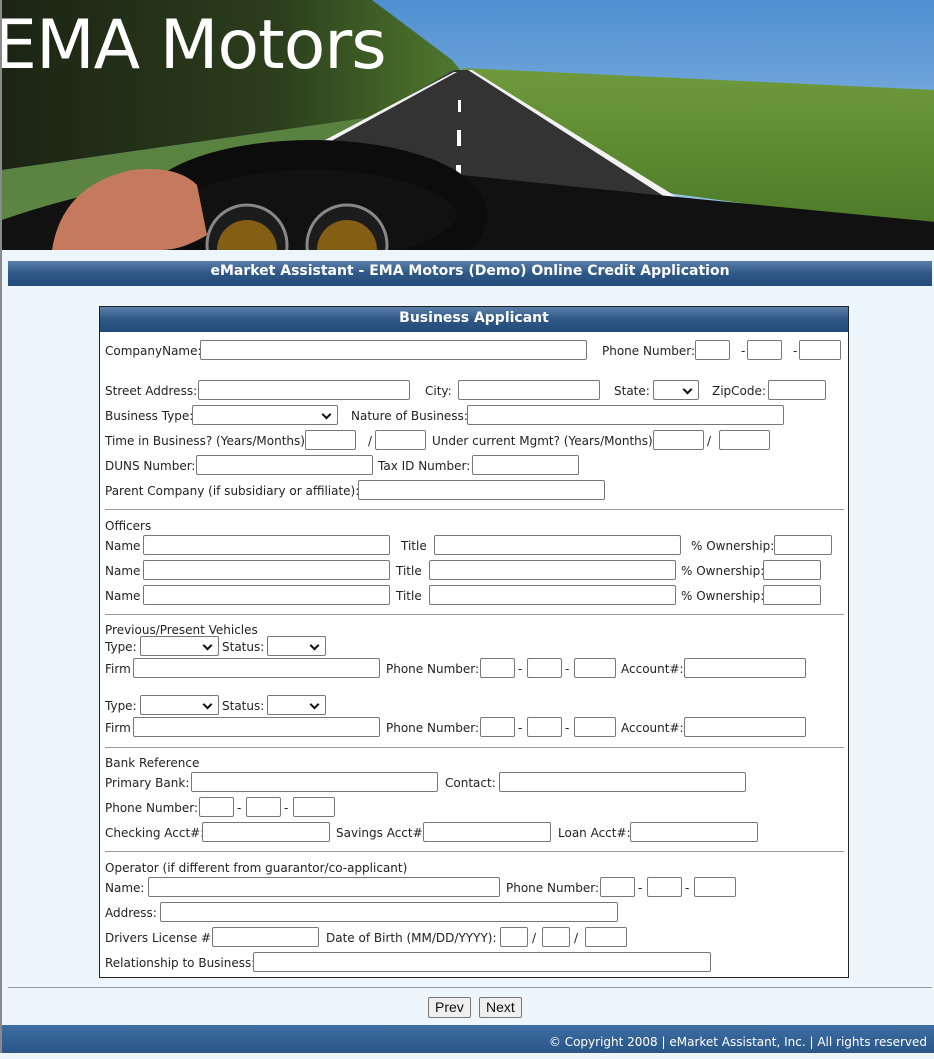 The width and height of the screenshot is (934, 1059). I want to click on vehicle-2-phone-label: Phone Number:, so click(433, 728).